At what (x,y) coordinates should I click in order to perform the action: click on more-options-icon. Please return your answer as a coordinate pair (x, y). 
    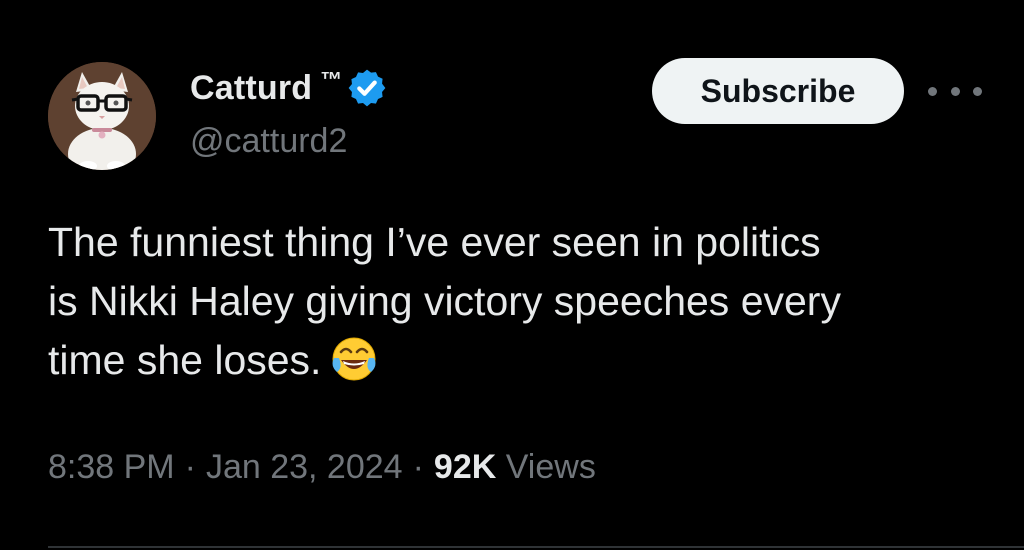
    Looking at the image, I should click on (955, 91).